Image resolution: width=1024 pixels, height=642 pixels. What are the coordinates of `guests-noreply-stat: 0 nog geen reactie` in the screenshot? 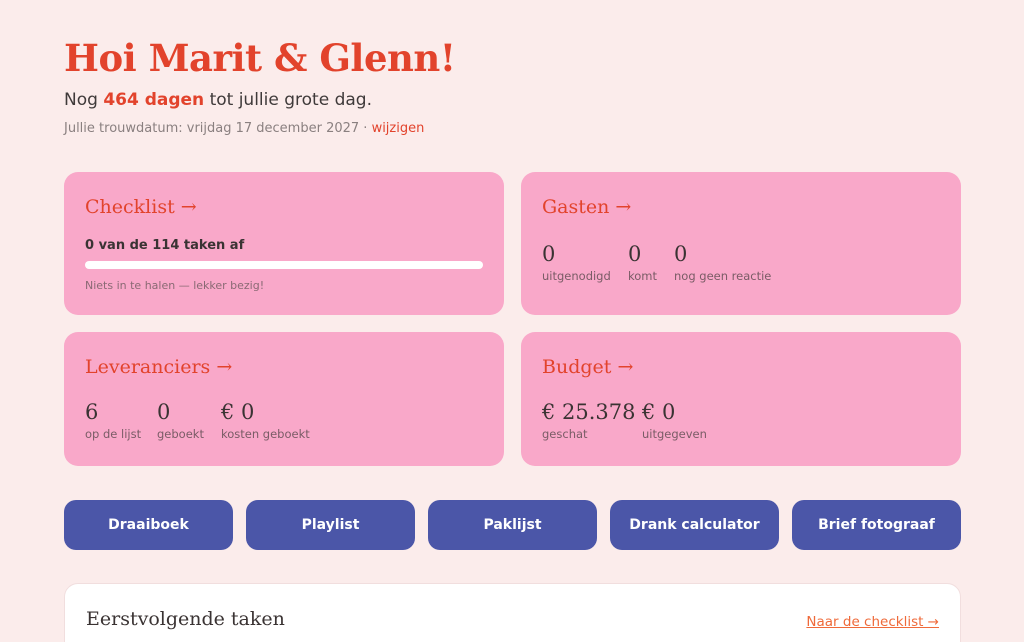 It's located at (722, 262).